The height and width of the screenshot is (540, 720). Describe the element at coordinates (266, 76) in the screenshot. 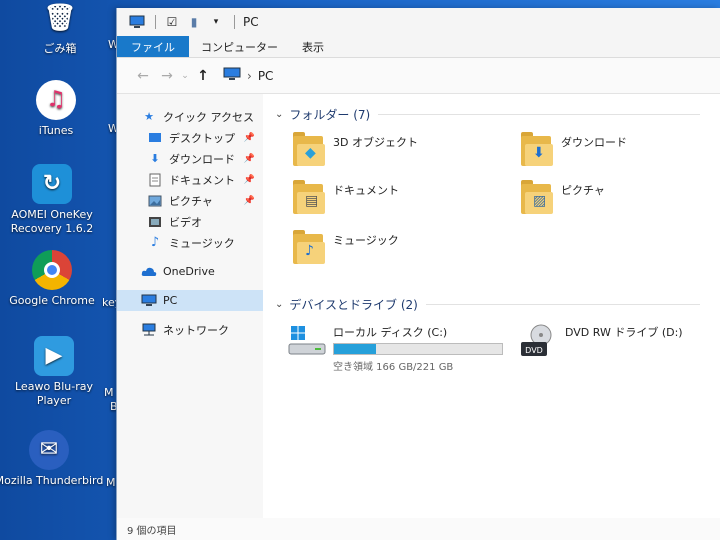

I see `address-crumb-pc: PC` at that location.